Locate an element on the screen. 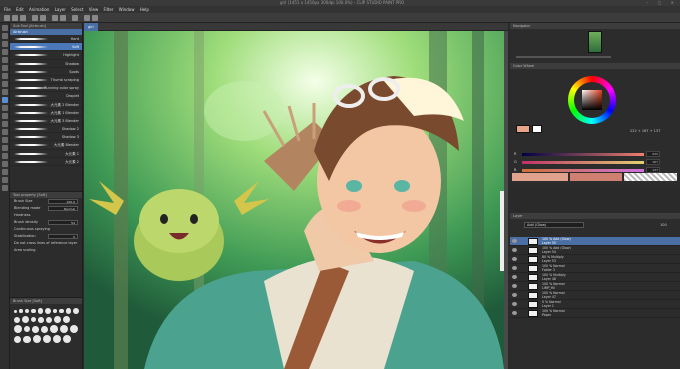  layer-row: 100 % Normal Folder 3 is located at coordinates (595, 268).